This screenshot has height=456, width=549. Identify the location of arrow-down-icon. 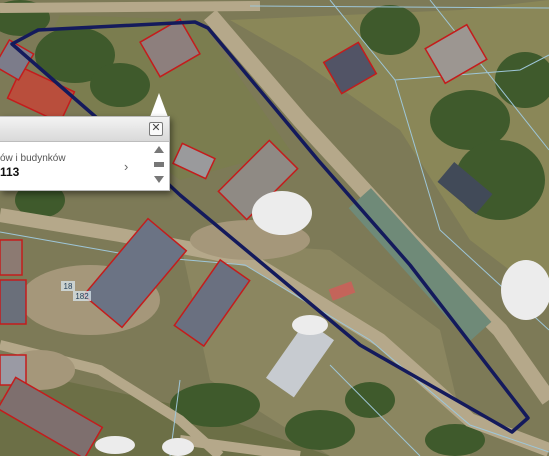
(159, 179).